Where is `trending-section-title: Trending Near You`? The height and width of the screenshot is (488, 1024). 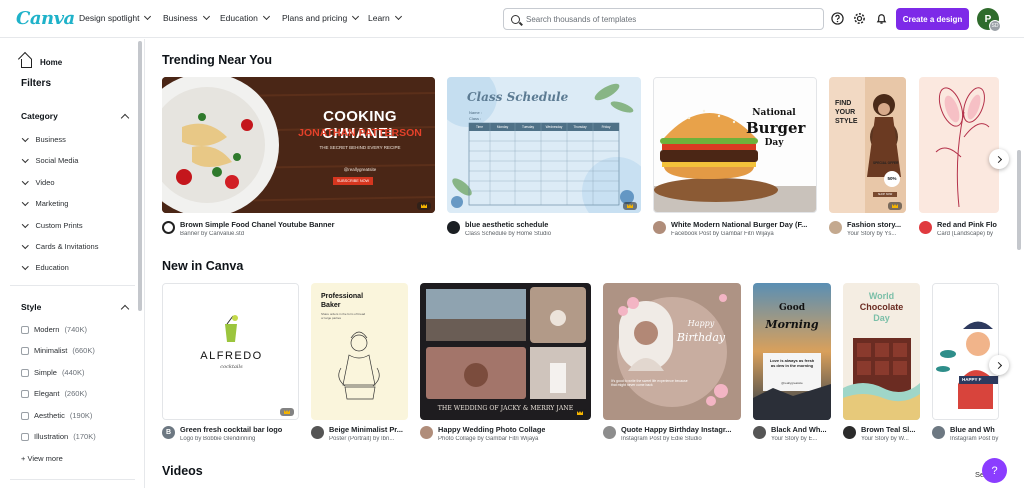
trending-section-title: Trending Near You is located at coordinates (217, 60).